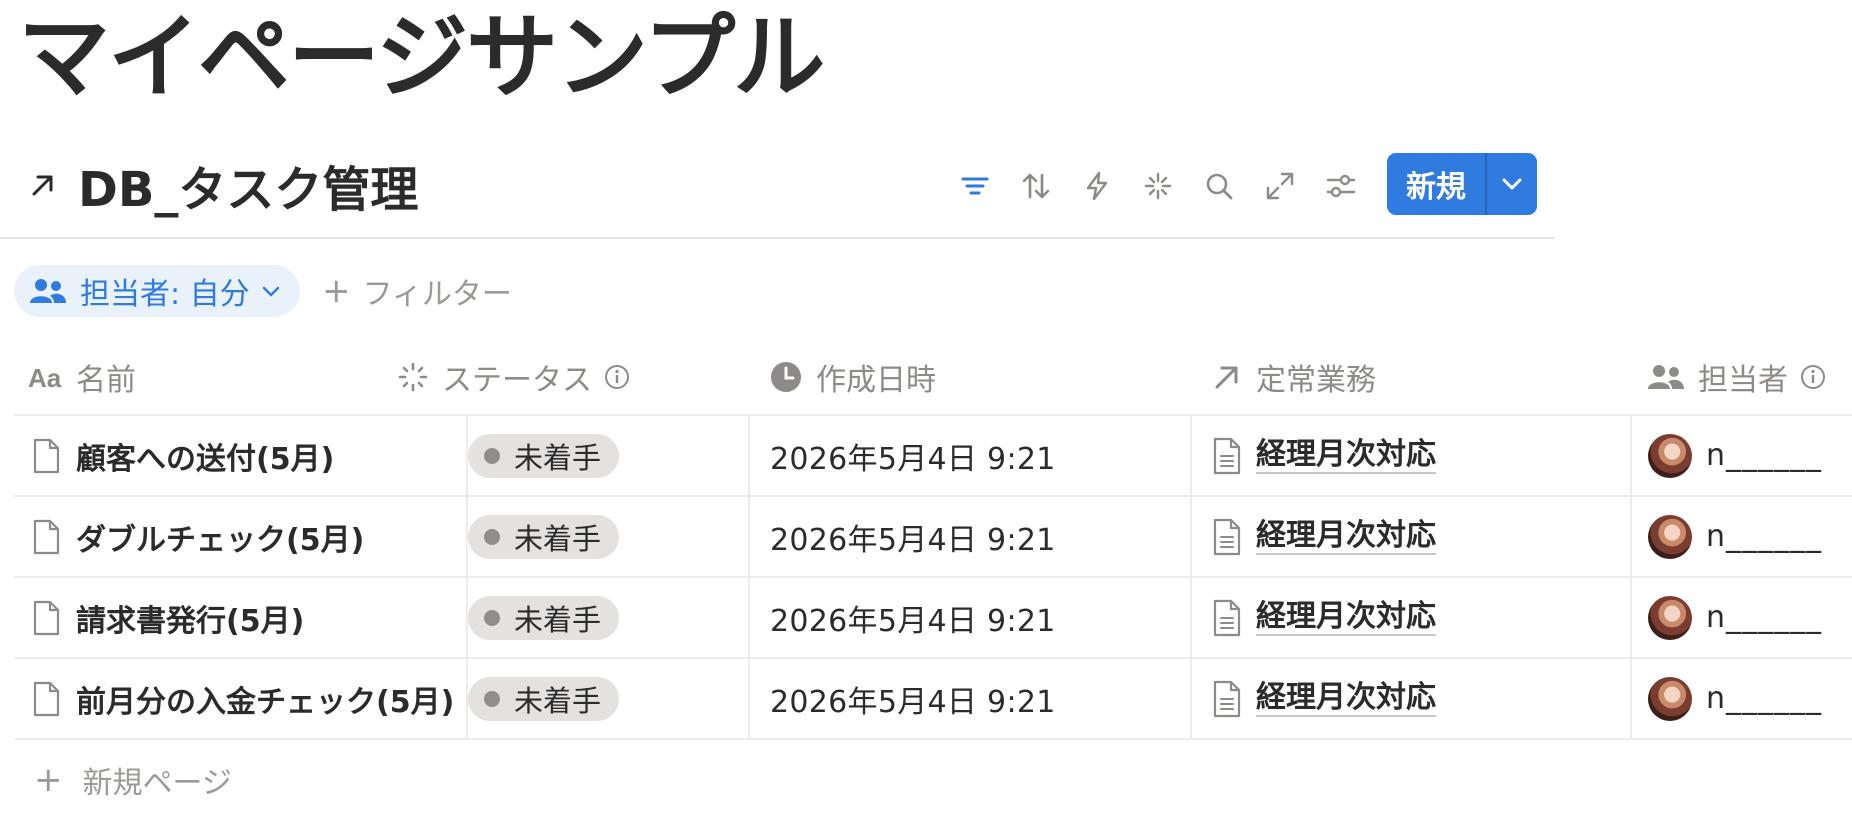 The height and width of the screenshot is (816, 1852). I want to click on new-button: 新規, so click(1462, 184).